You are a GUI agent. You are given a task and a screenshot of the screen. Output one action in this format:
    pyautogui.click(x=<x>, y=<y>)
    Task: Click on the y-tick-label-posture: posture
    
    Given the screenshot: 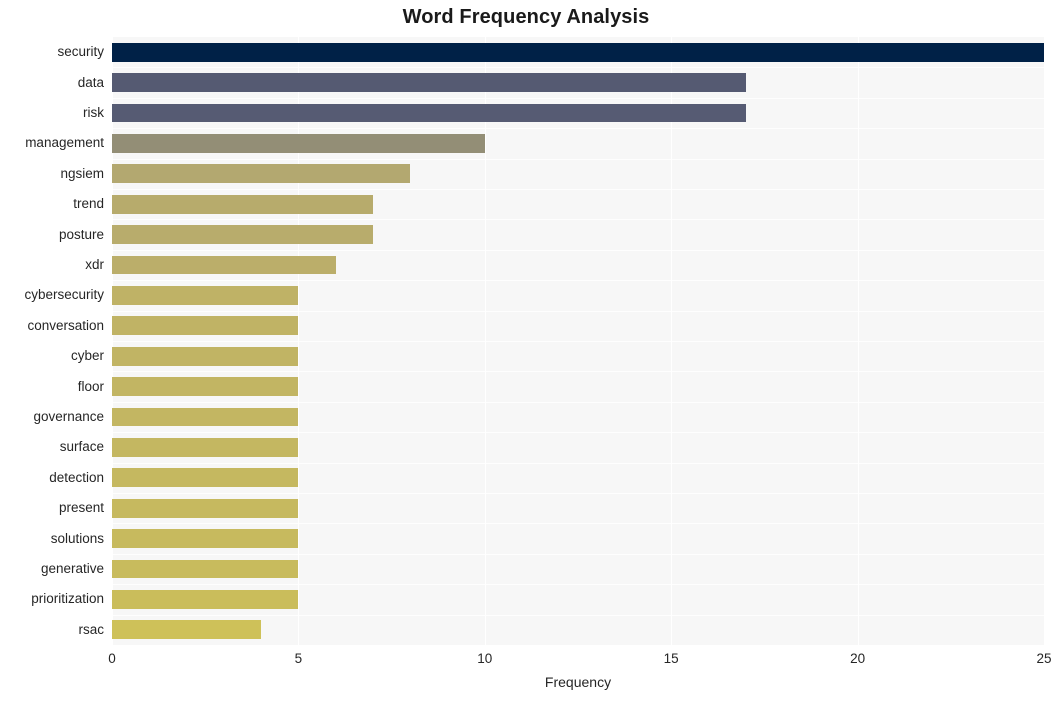 What is the action you would take?
    pyautogui.click(x=81, y=234)
    